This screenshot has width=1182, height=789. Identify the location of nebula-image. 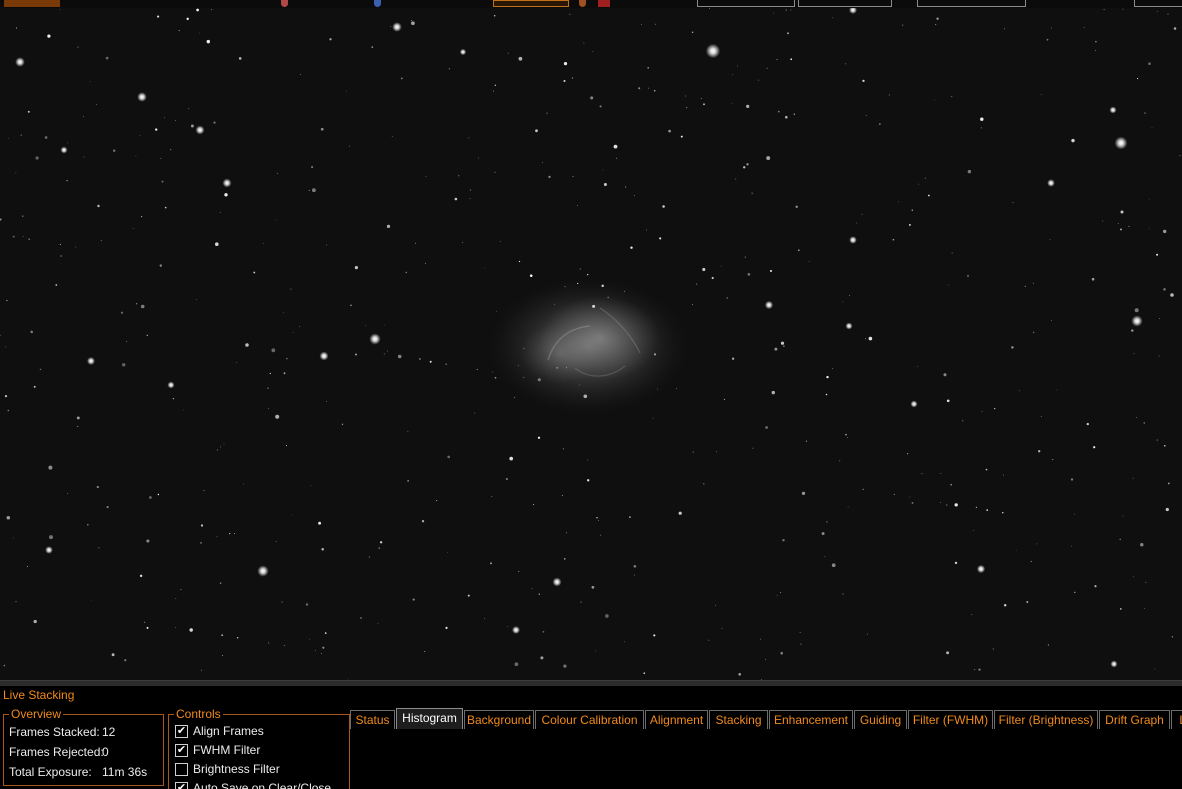
(588, 346).